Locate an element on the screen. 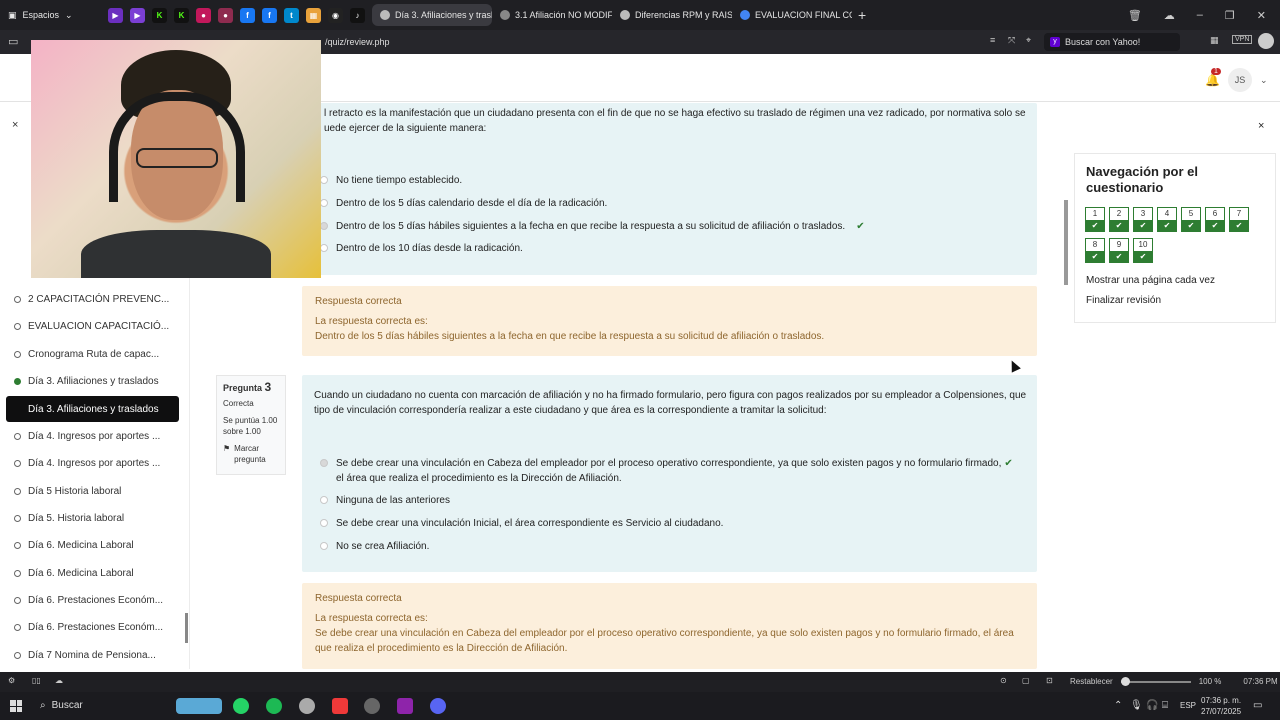 Image resolution: width=1280 pixels, height=720 pixels. spaces-menu: ▣ Espacios ⌄ is located at coordinates (54, 15).